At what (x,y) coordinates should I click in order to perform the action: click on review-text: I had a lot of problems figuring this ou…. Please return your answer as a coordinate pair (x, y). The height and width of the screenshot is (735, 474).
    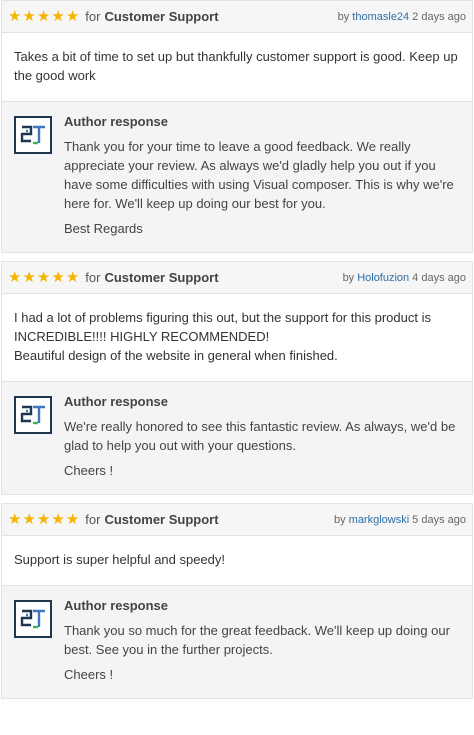
    Looking at the image, I should click on (222, 327).